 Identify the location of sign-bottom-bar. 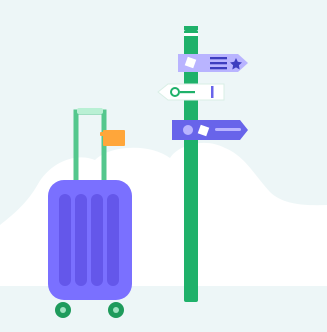
(228, 129).